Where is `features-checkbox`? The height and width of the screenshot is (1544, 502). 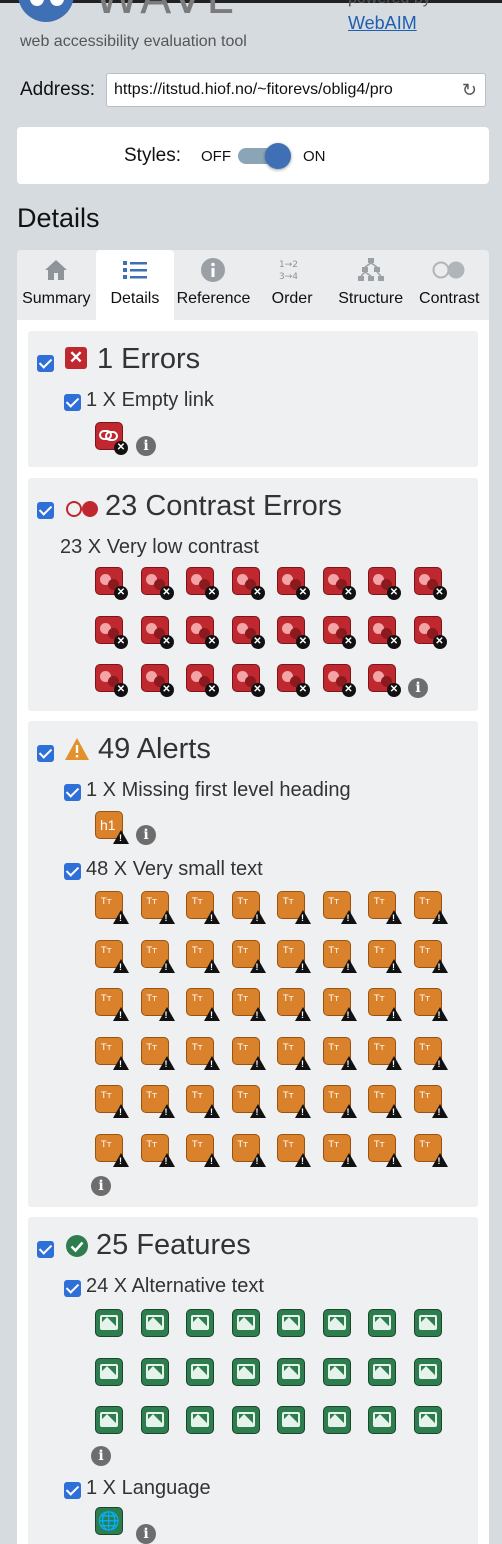
features-checkbox is located at coordinates (45, 1249).